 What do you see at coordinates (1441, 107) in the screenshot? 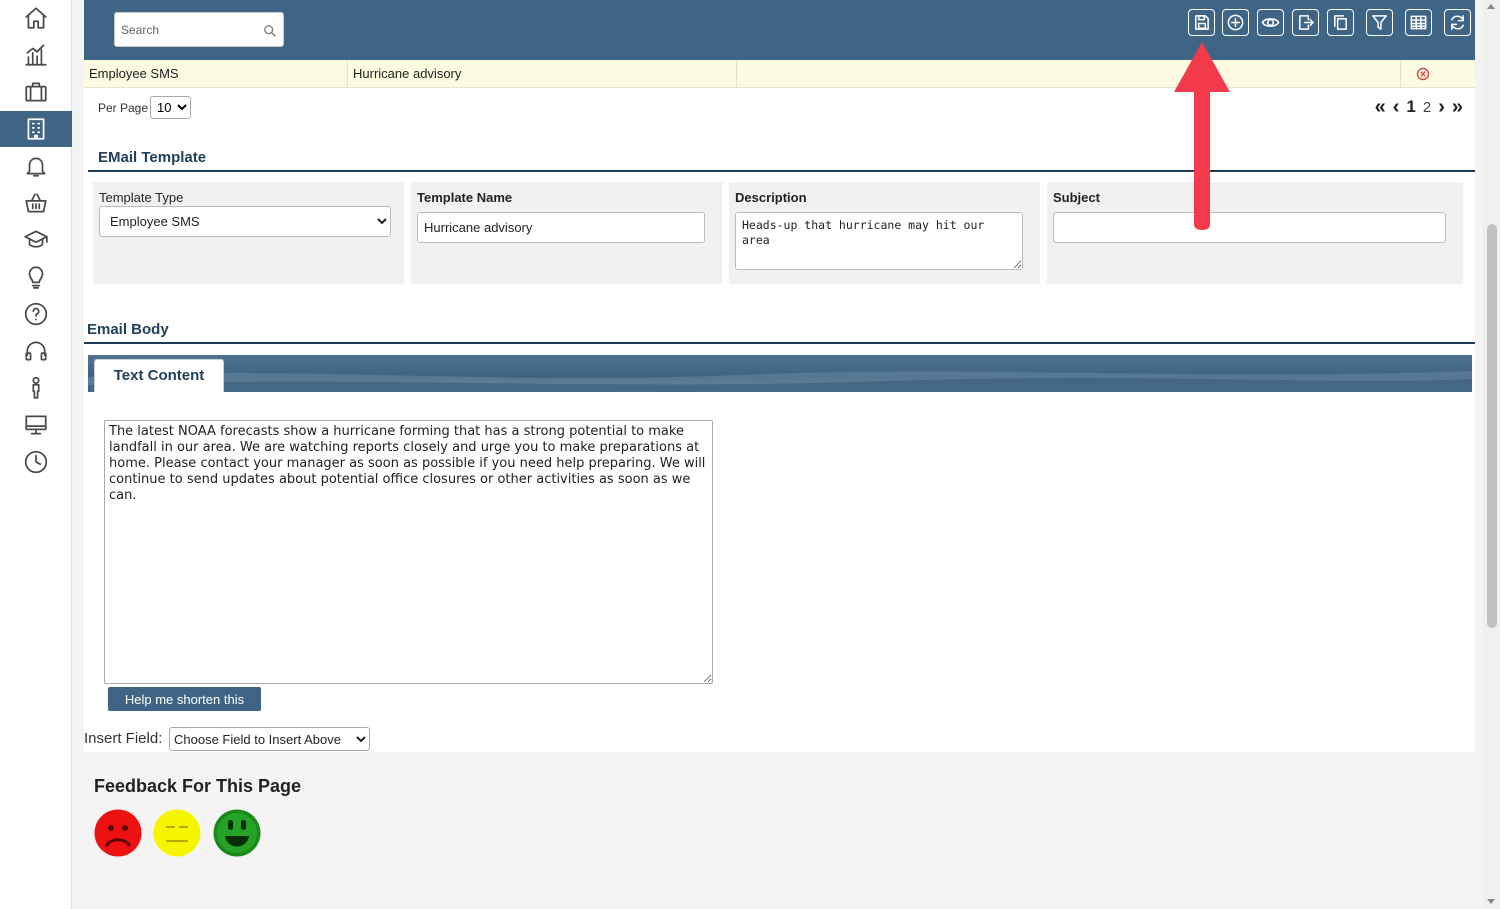
I see `next-page-button: ›` at bounding box center [1441, 107].